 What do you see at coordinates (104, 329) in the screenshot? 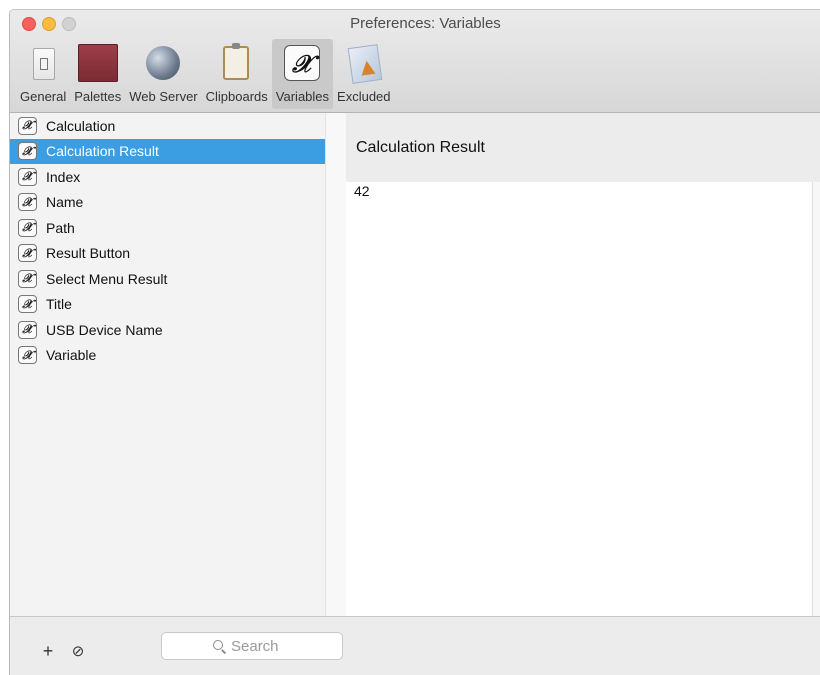
I see `list-item-label: USB Device Name` at bounding box center [104, 329].